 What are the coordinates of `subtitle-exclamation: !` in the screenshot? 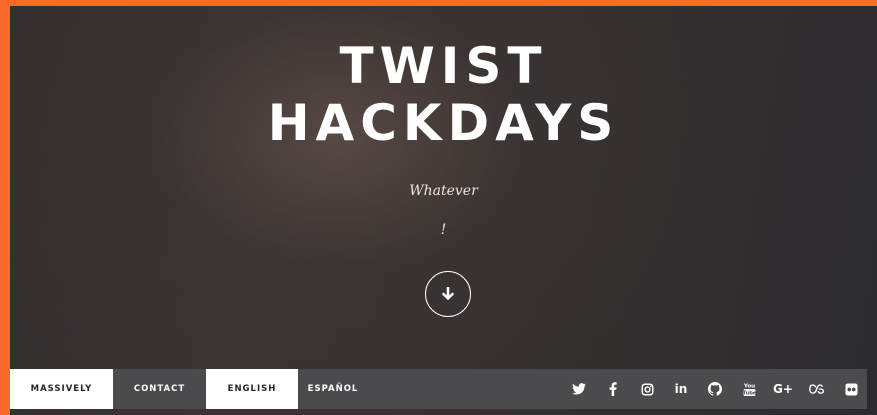 It's located at (443, 230).